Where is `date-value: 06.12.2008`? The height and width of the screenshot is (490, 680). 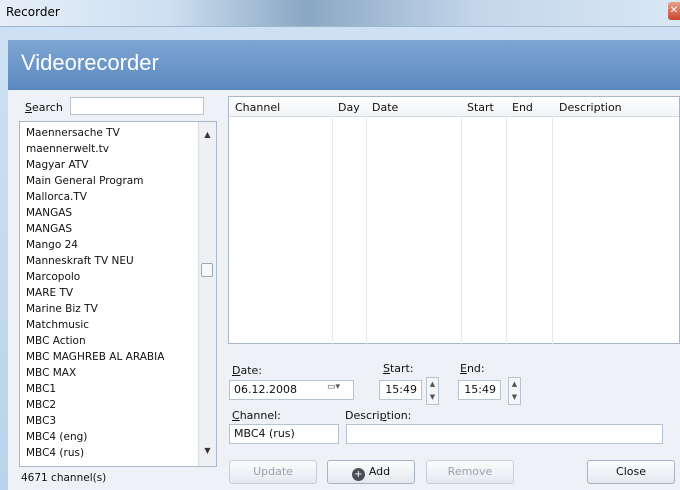 date-value: 06.12.2008 is located at coordinates (265, 389).